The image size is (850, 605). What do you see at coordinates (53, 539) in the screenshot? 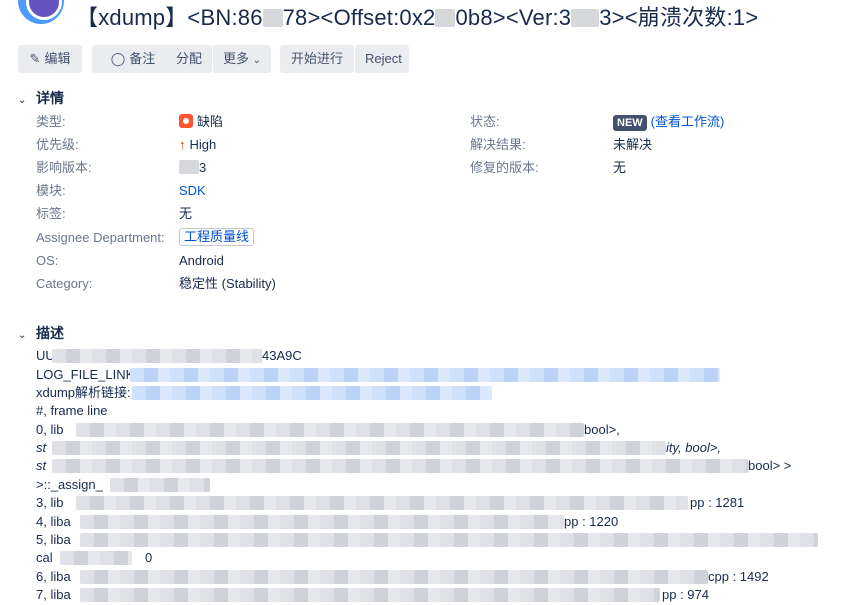
I see `description-line: 5, liba` at bounding box center [53, 539].